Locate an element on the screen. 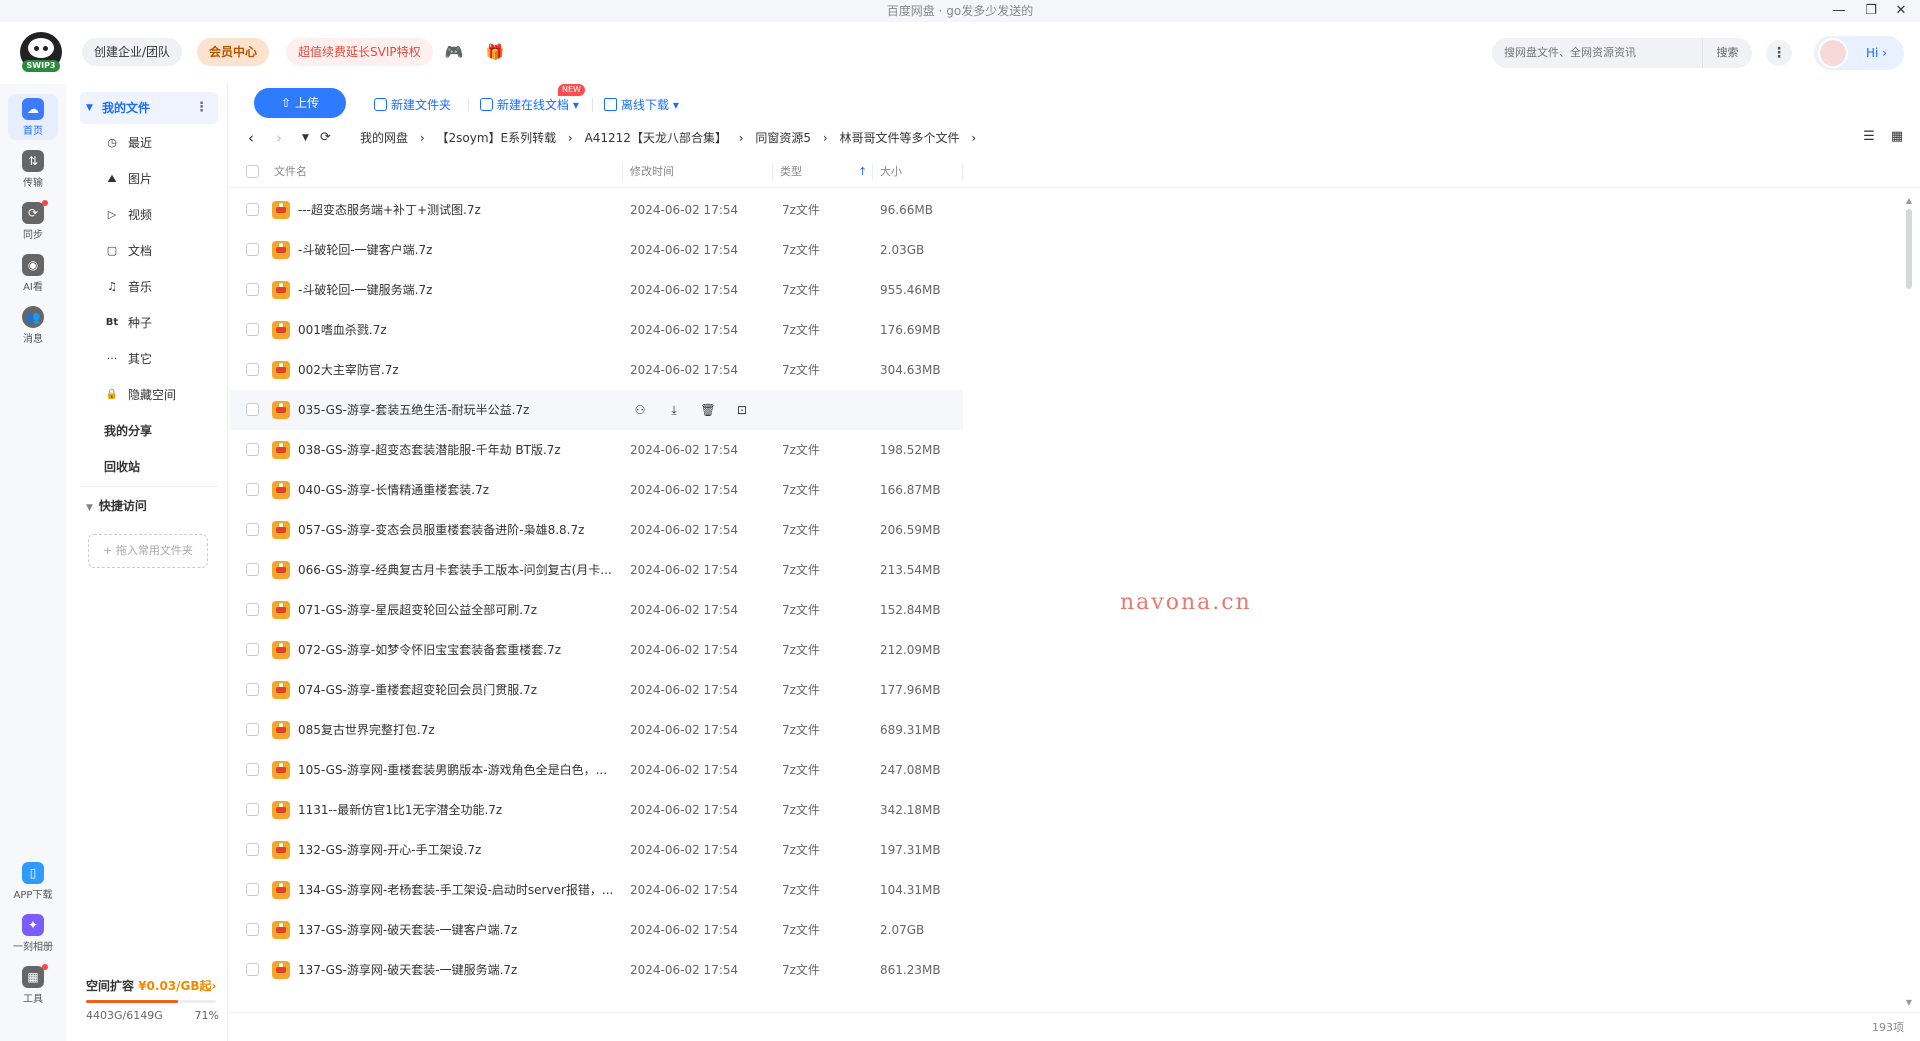 Image resolution: width=1920 pixels, height=1041 pixels. file-name: 071-GS-游享-星辰超变轮回公益全部可刷.7z is located at coordinates (458, 610).